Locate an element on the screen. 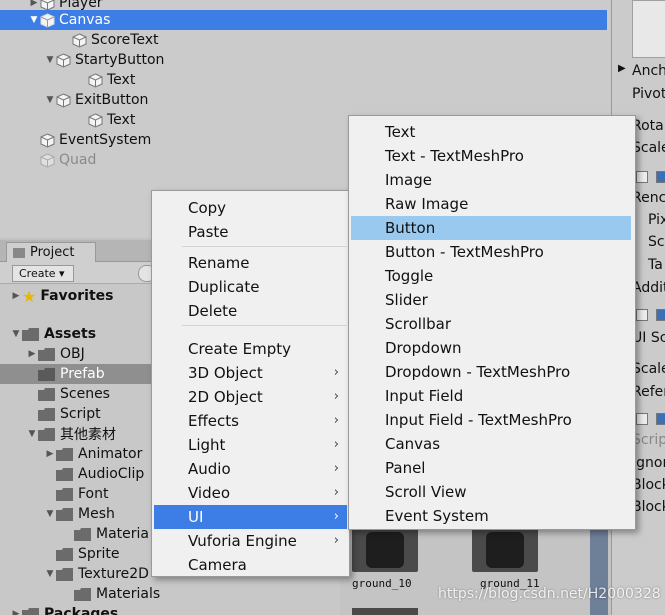 The width and height of the screenshot is (665, 615). menu-item-vuforia-engine: Vuforia Engine › is located at coordinates (250, 541).